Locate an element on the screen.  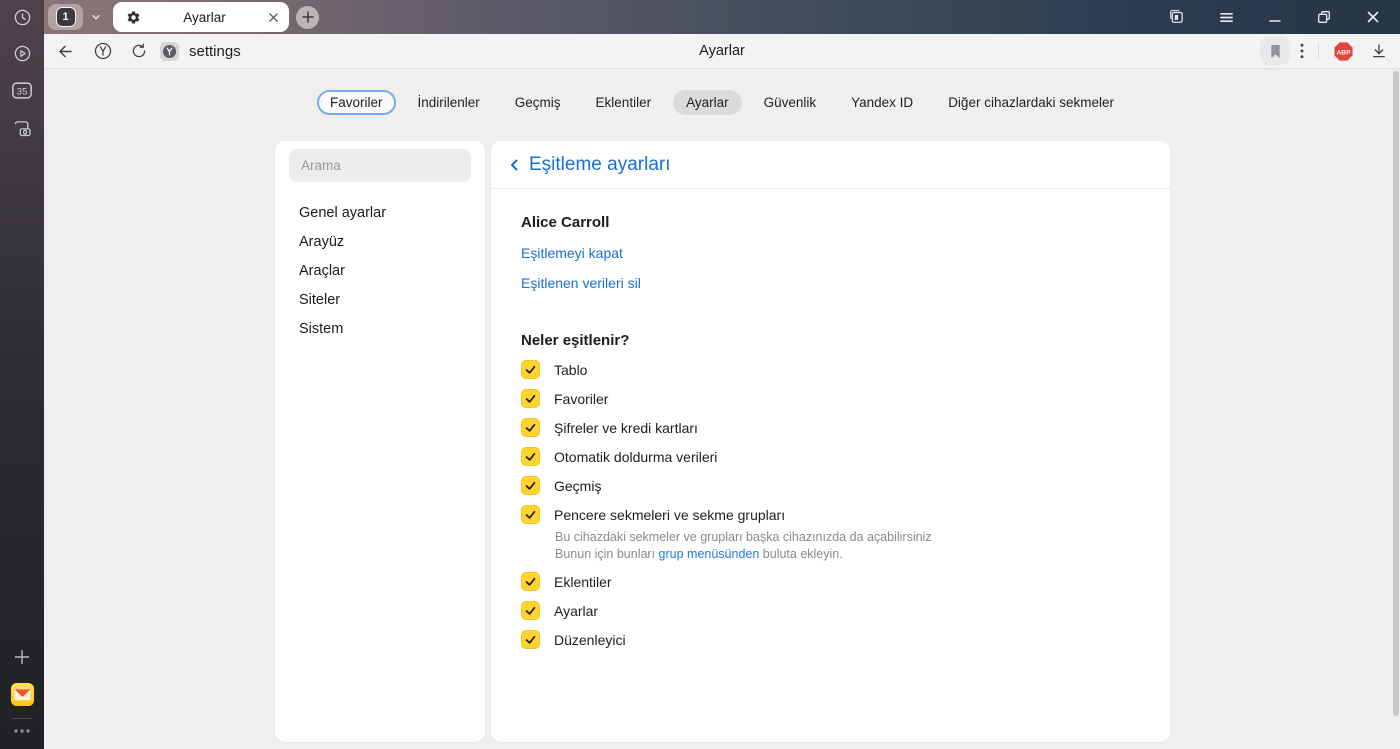
checkbox-label-2: Şifreler ve kredi kartları is located at coordinates (626, 427).